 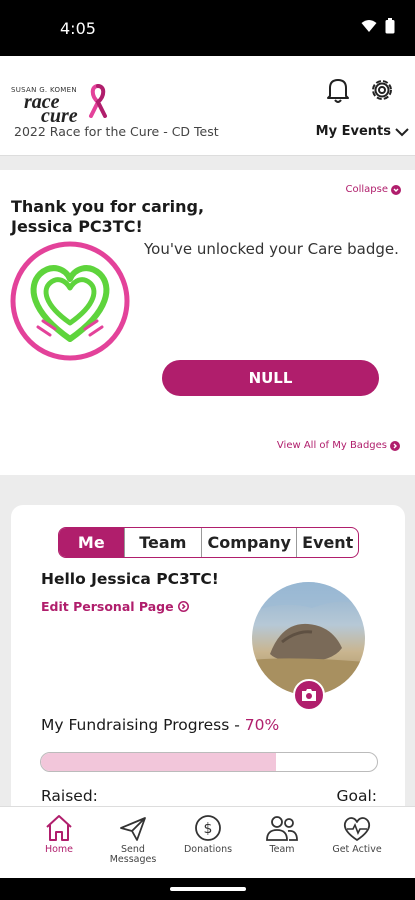 What do you see at coordinates (59, 849) in the screenshot?
I see `nav-home-label: Home` at bounding box center [59, 849].